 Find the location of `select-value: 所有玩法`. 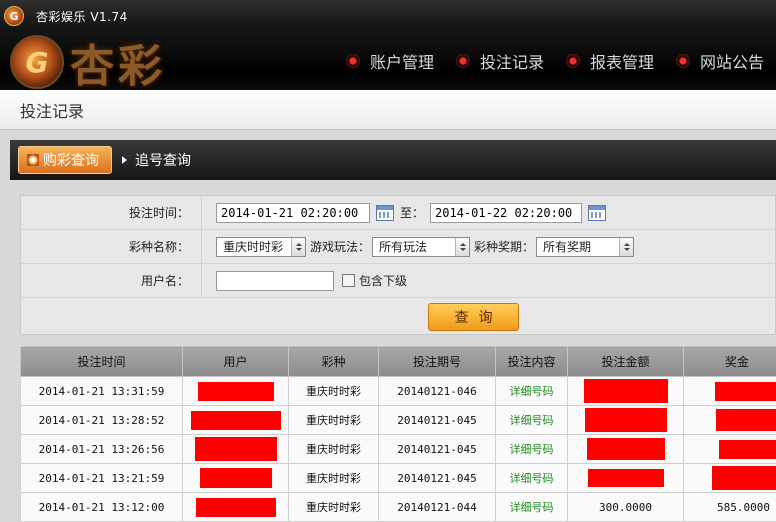

select-value: 所有玩法 is located at coordinates (403, 247).